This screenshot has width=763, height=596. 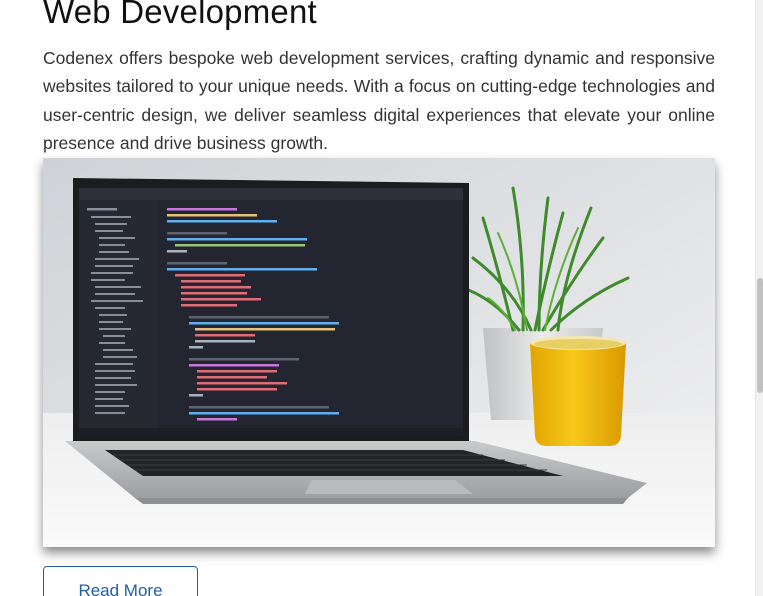 What do you see at coordinates (180, 15) in the screenshot?
I see `section-title: Web Development` at bounding box center [180, 15].